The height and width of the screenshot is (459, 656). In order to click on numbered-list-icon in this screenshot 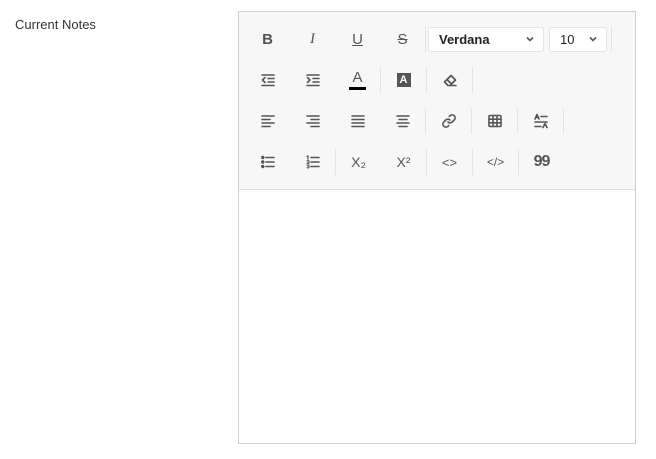, I will do `click(312, 162)`.